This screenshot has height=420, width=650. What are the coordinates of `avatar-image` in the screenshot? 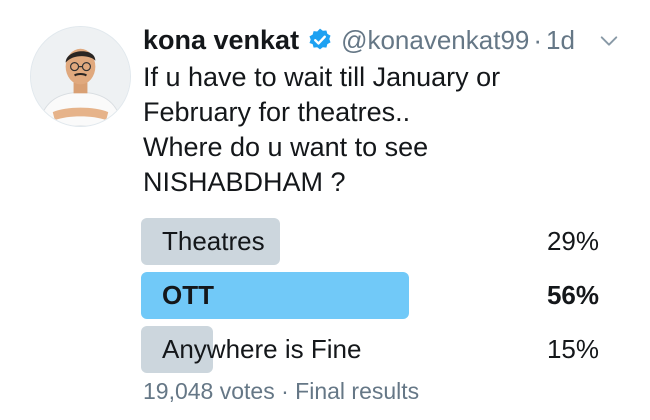 It's located at (80, 76).